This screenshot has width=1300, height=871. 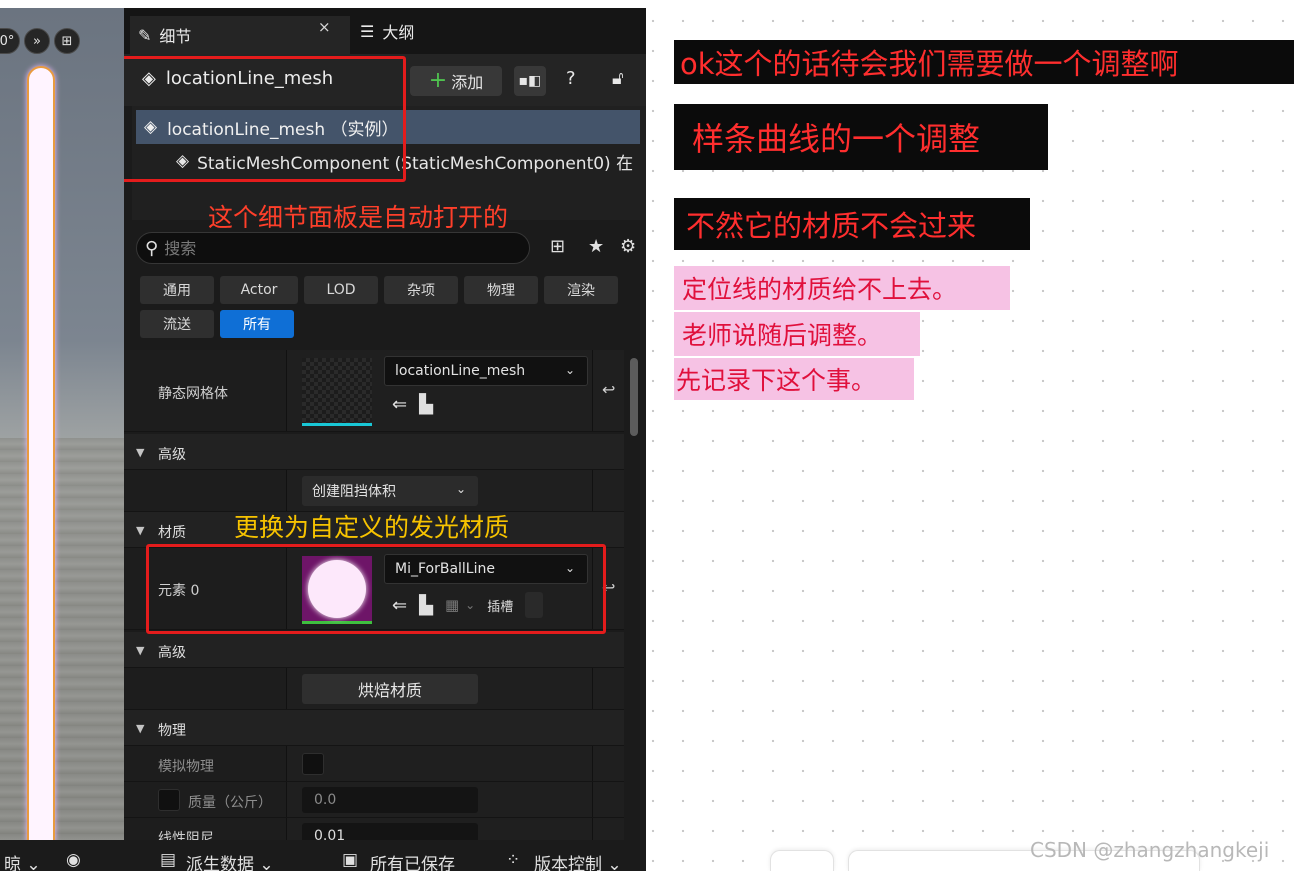 I want to click on annotation-box-material, so click(x=376, y=589).